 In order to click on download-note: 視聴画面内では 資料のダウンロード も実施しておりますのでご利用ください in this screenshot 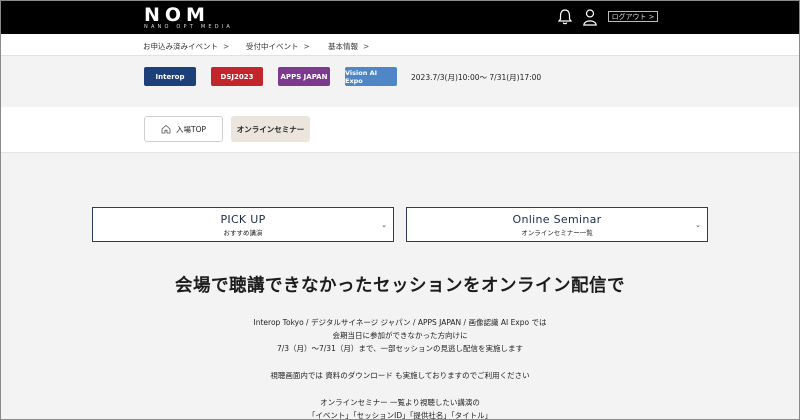, I will do `click(400, 375)`.